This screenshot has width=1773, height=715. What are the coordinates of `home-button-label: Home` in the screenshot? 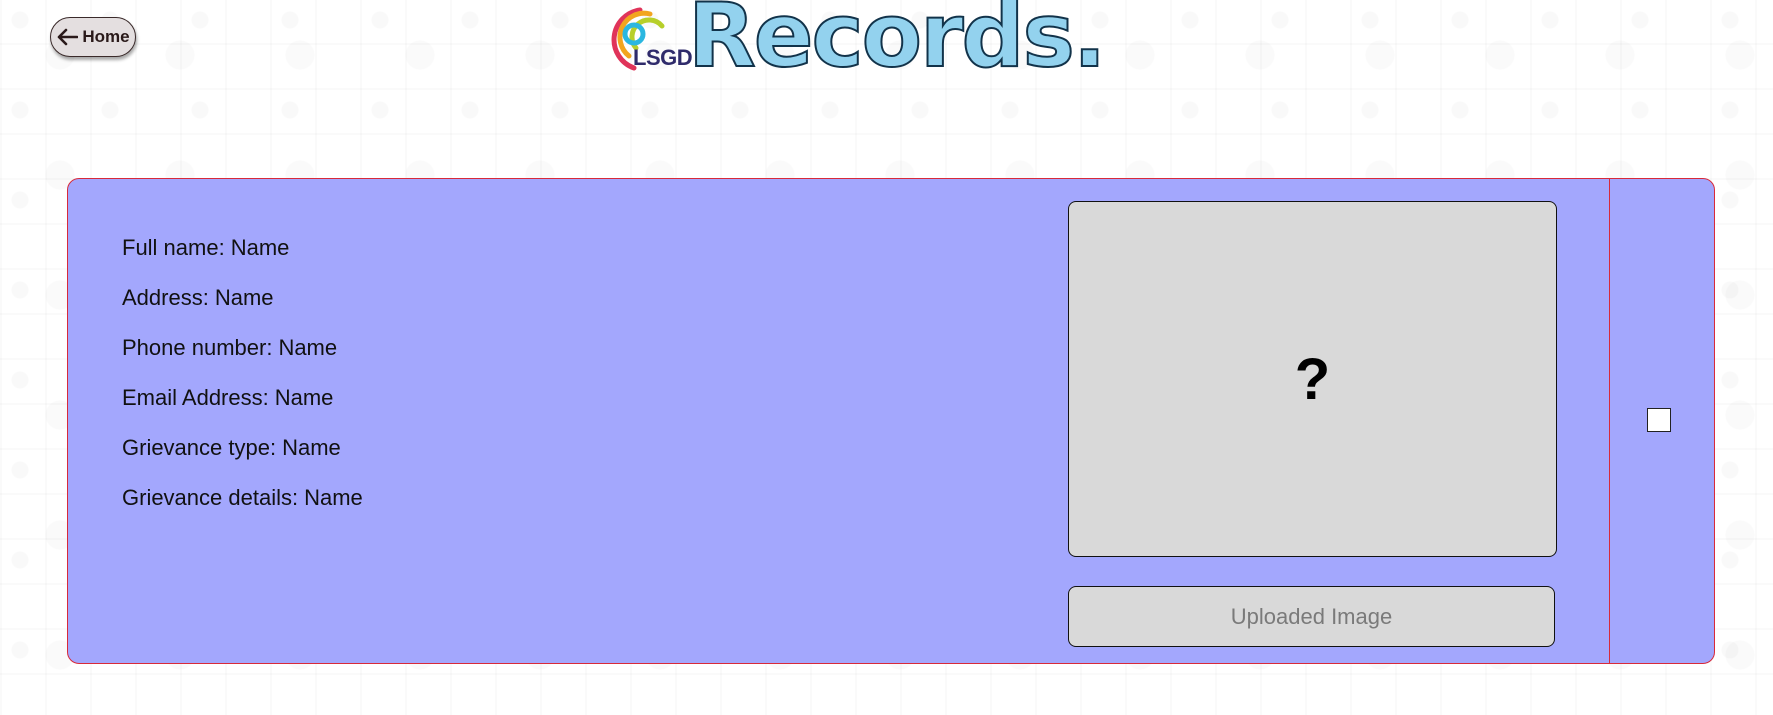 It's located at (106, 36).